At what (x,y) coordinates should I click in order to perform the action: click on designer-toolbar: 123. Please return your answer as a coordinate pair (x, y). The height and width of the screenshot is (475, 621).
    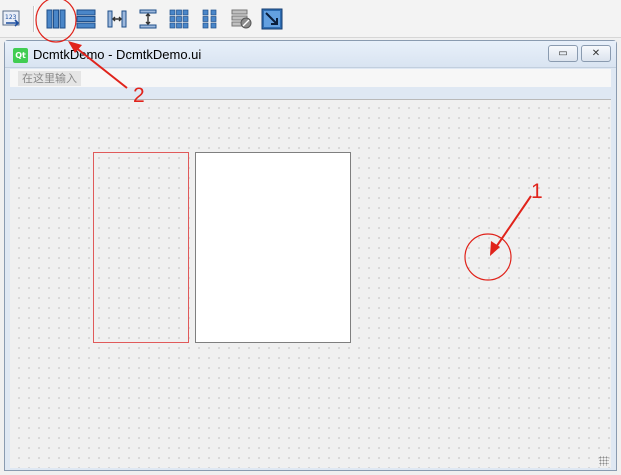
    Looking at the image, I should click on (310, 19).